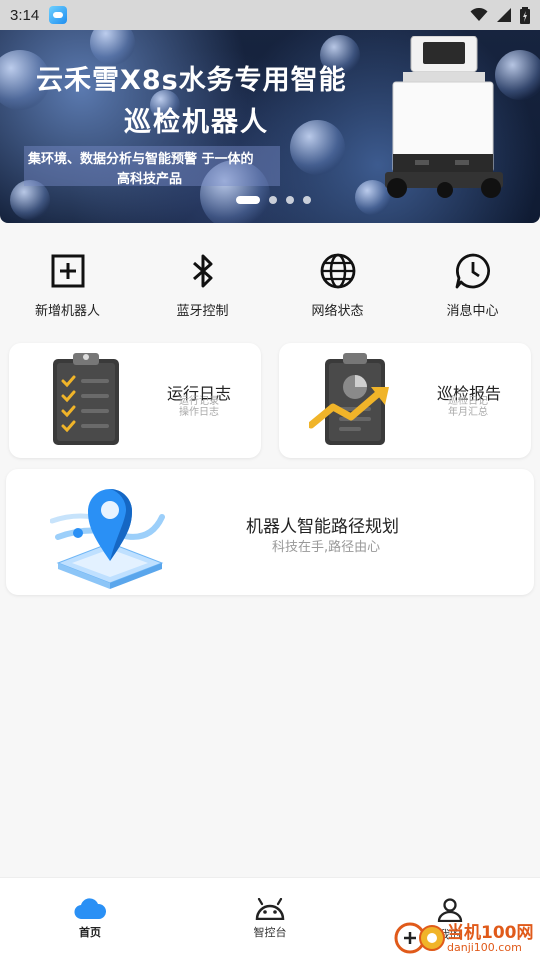  What do you see at coordinates (326, 547) in the screenshot?
I see `card-subtitle: 科技在手,路径由心` at bounding box center [326, 547].